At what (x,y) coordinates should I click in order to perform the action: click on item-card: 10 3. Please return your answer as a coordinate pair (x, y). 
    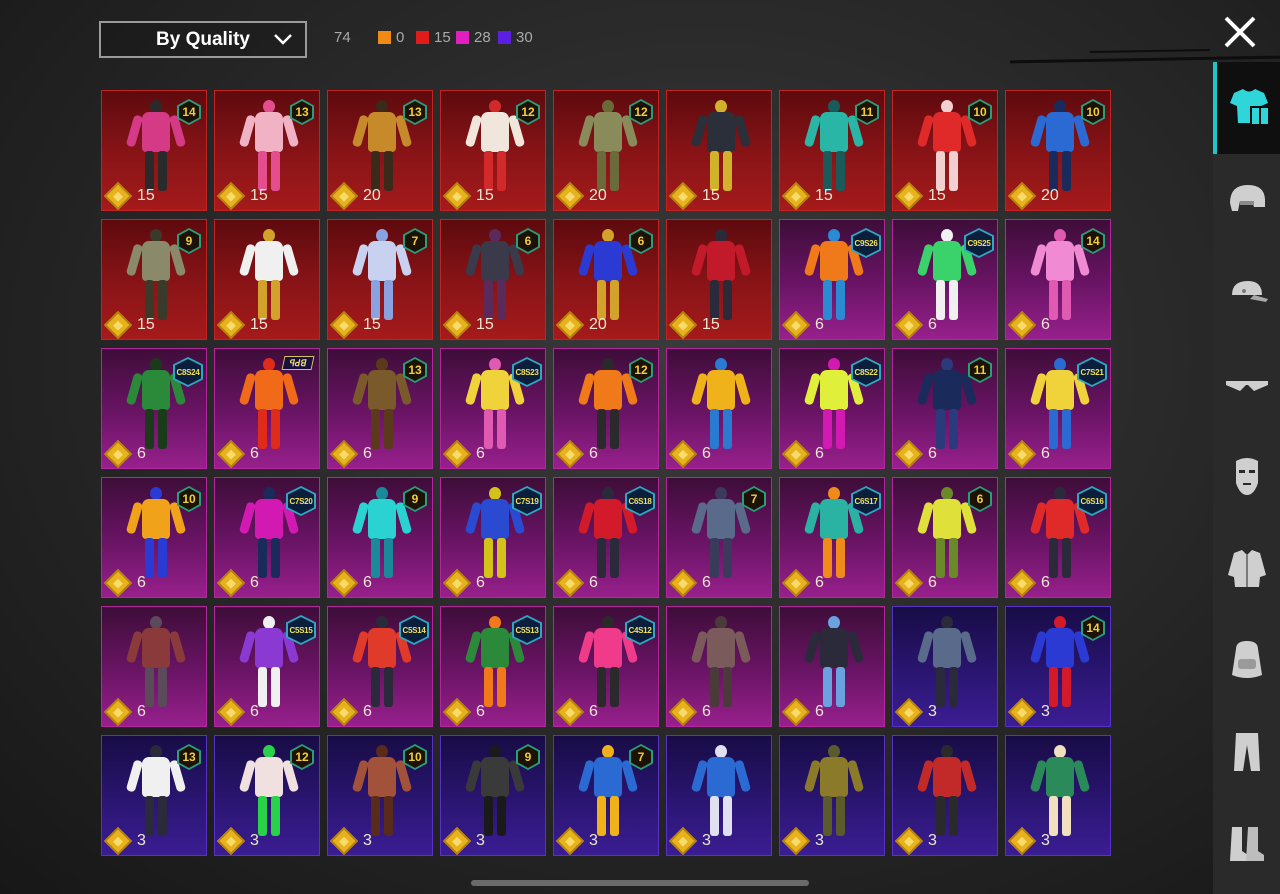
    Looking at the image, I should click on (380, 795).